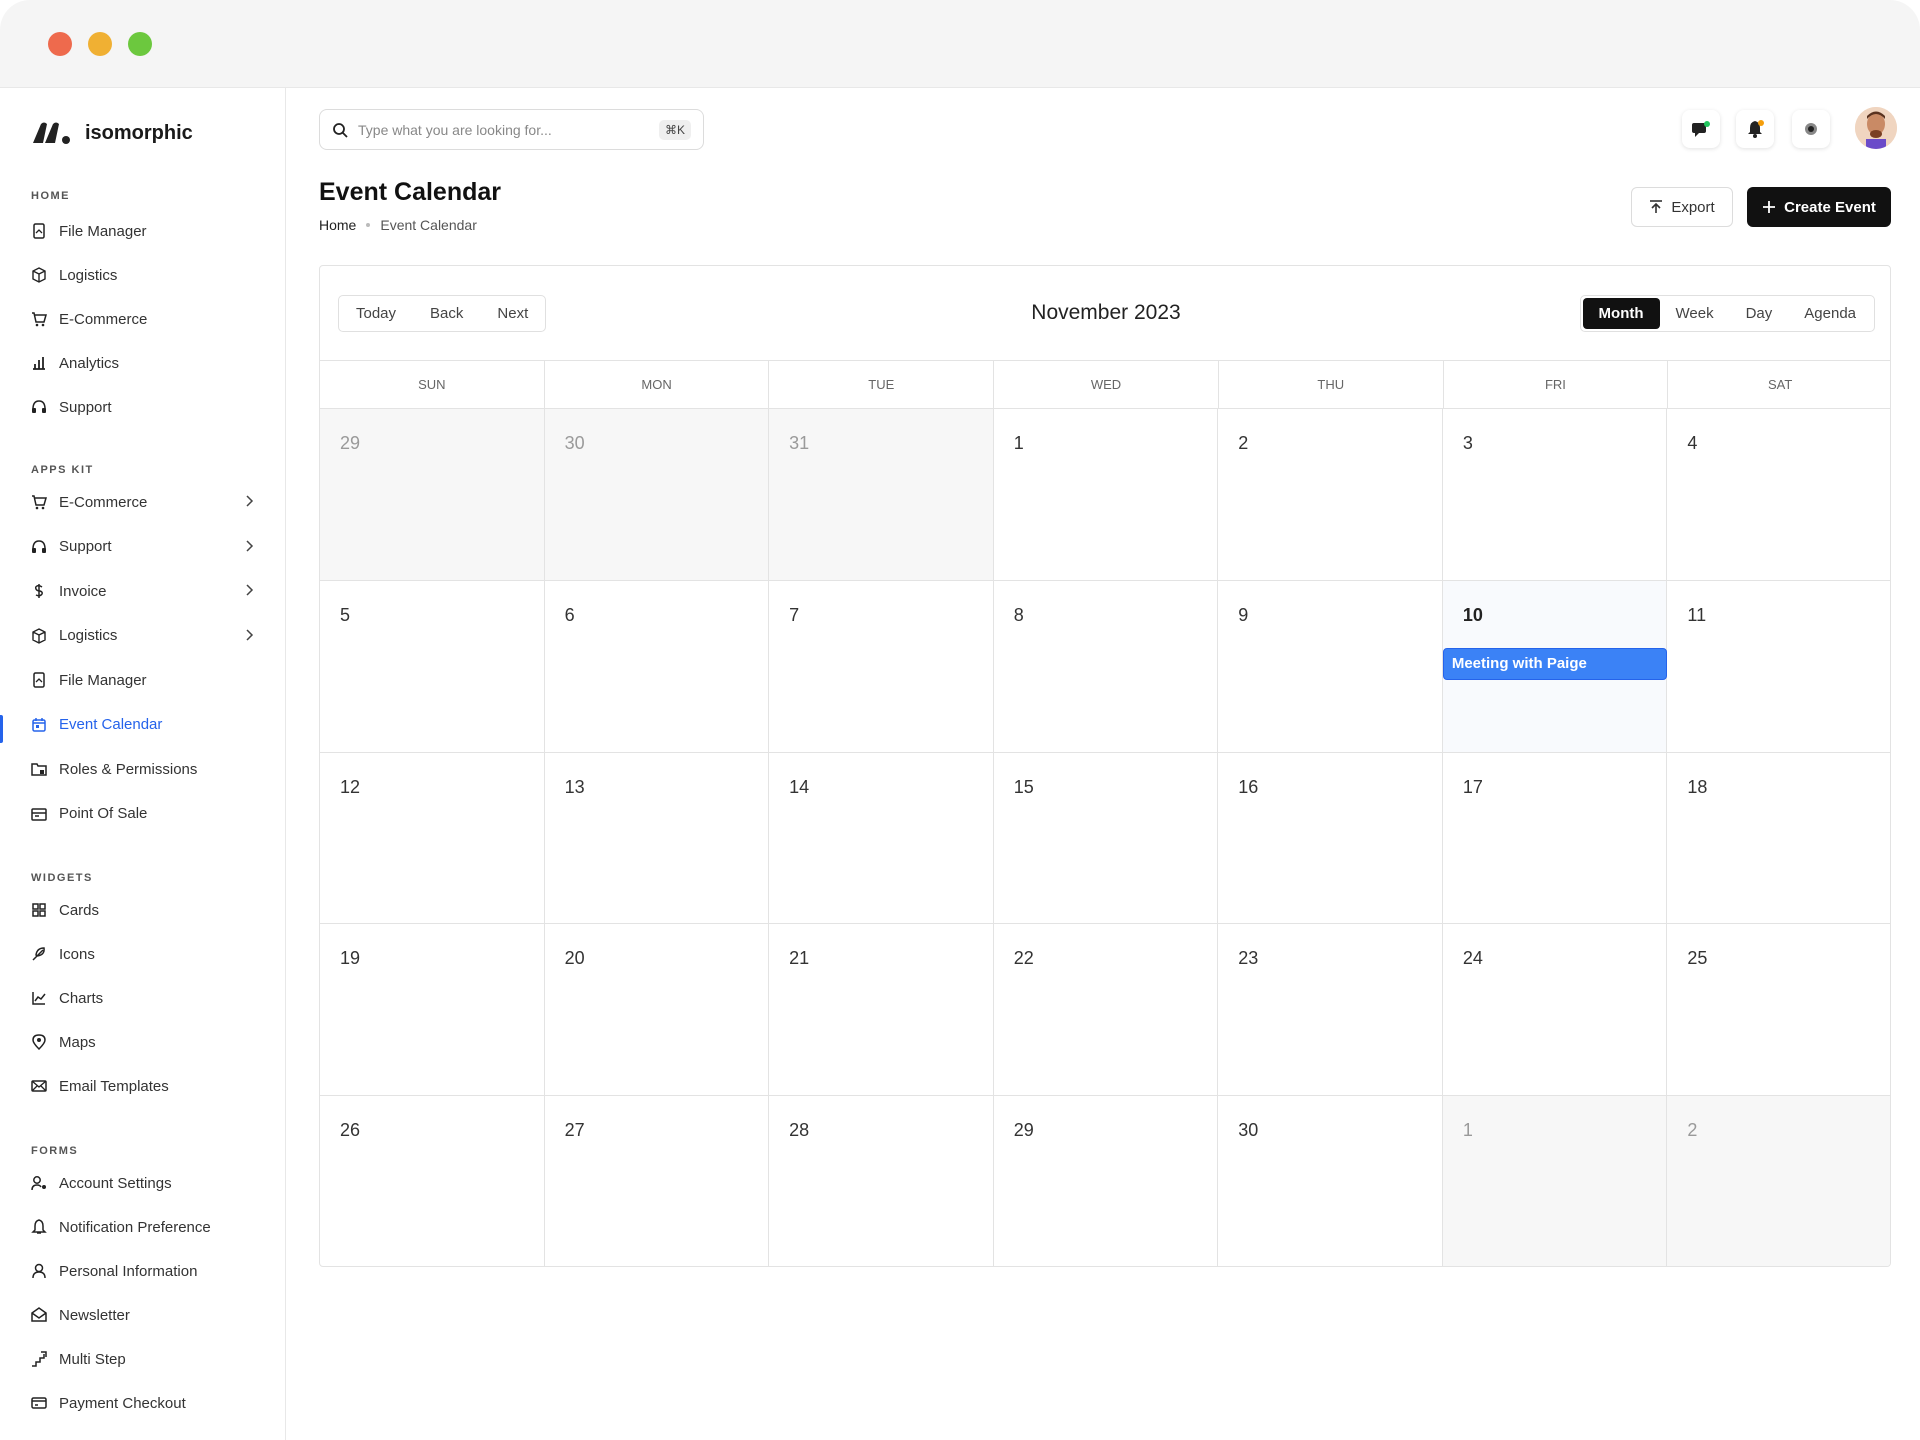  What do you see at coordinates (657, 1010) in the screenshot?
I see `calendar-day-cell: 20` at bounding box center [657, 1010].